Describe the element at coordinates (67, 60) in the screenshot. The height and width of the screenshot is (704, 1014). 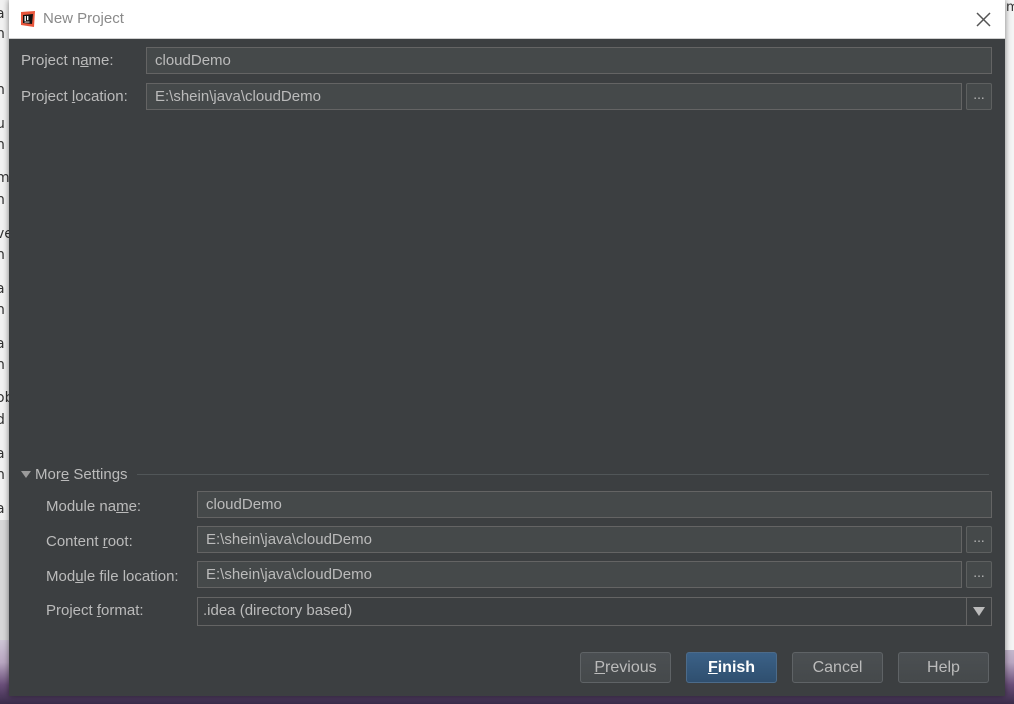
I see `project-name-label: Project name:` at that location.